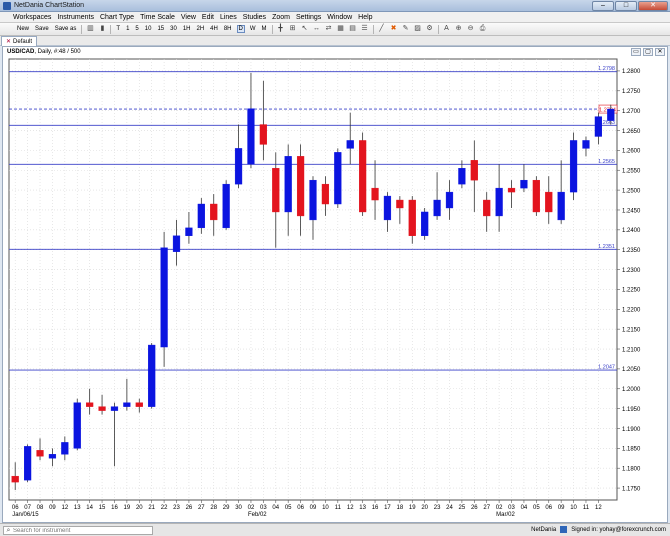  I want to click on chart-maximize-icon: ▢, so click(648, 52).